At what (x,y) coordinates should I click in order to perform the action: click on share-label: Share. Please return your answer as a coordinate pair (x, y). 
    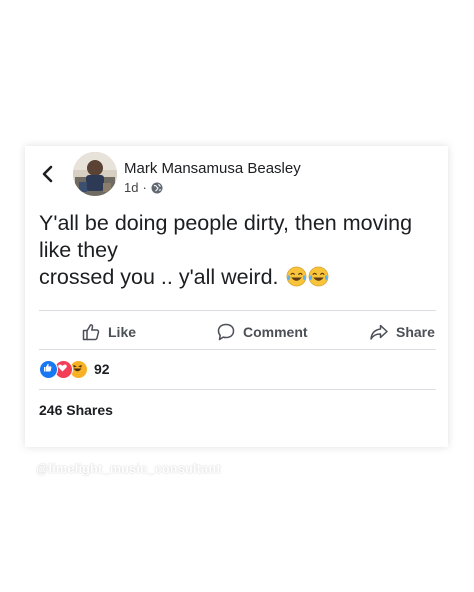
    Looking at the image, I should click on (415, 332).